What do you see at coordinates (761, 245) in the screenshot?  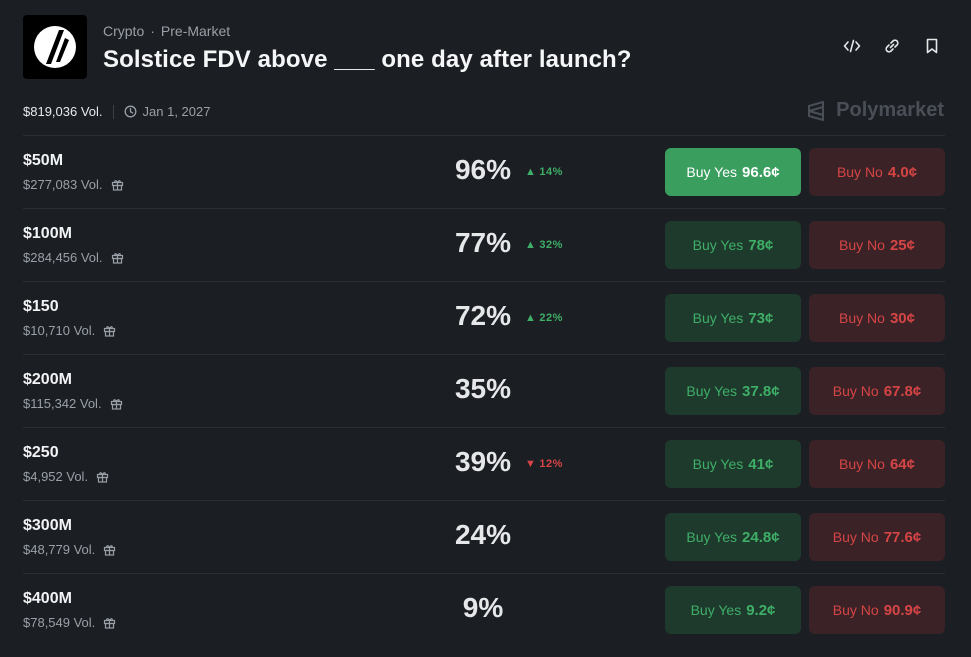 I see `buy-yes-price: 78¢` at bounding box center [761, 245].